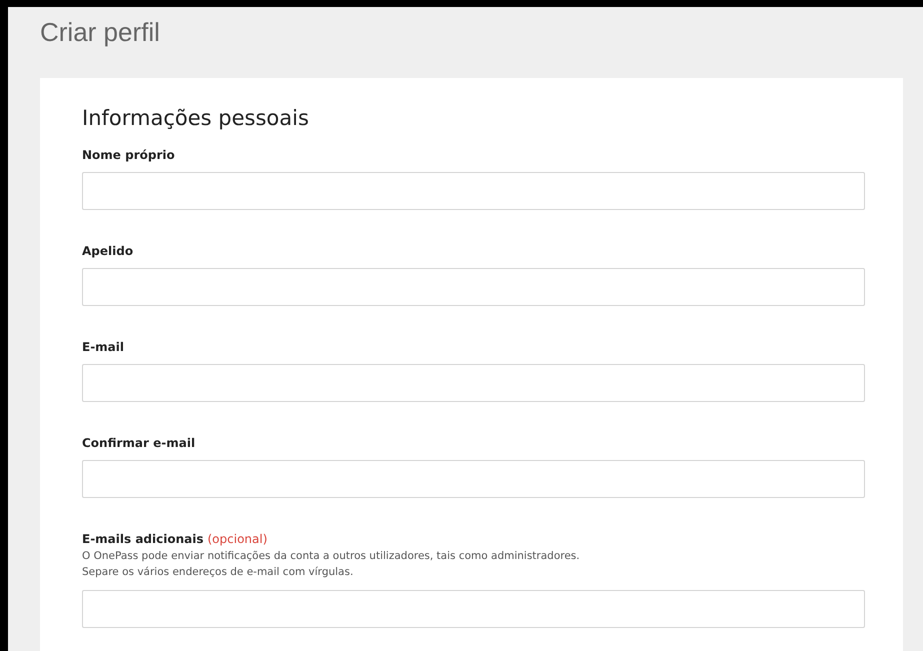 This screenshot has width=923, height=651. I want to click on page-title: Criar perfil, so click(100, 32).